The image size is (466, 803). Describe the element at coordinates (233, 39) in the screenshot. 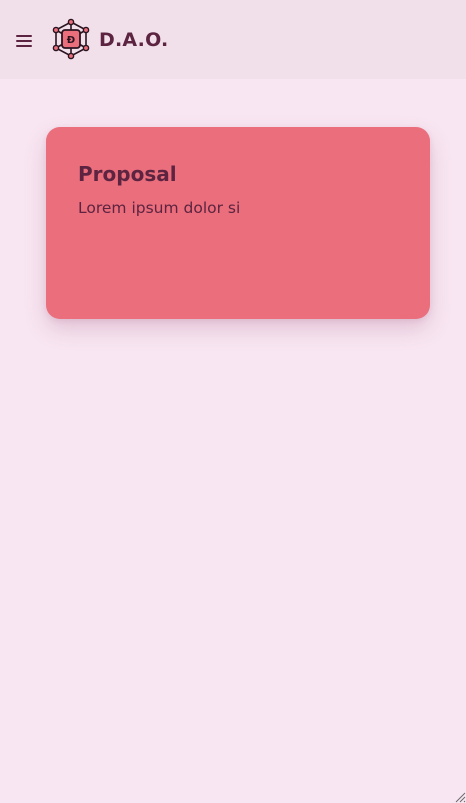

I see `app-header: Đ D.A.O.` at that location.